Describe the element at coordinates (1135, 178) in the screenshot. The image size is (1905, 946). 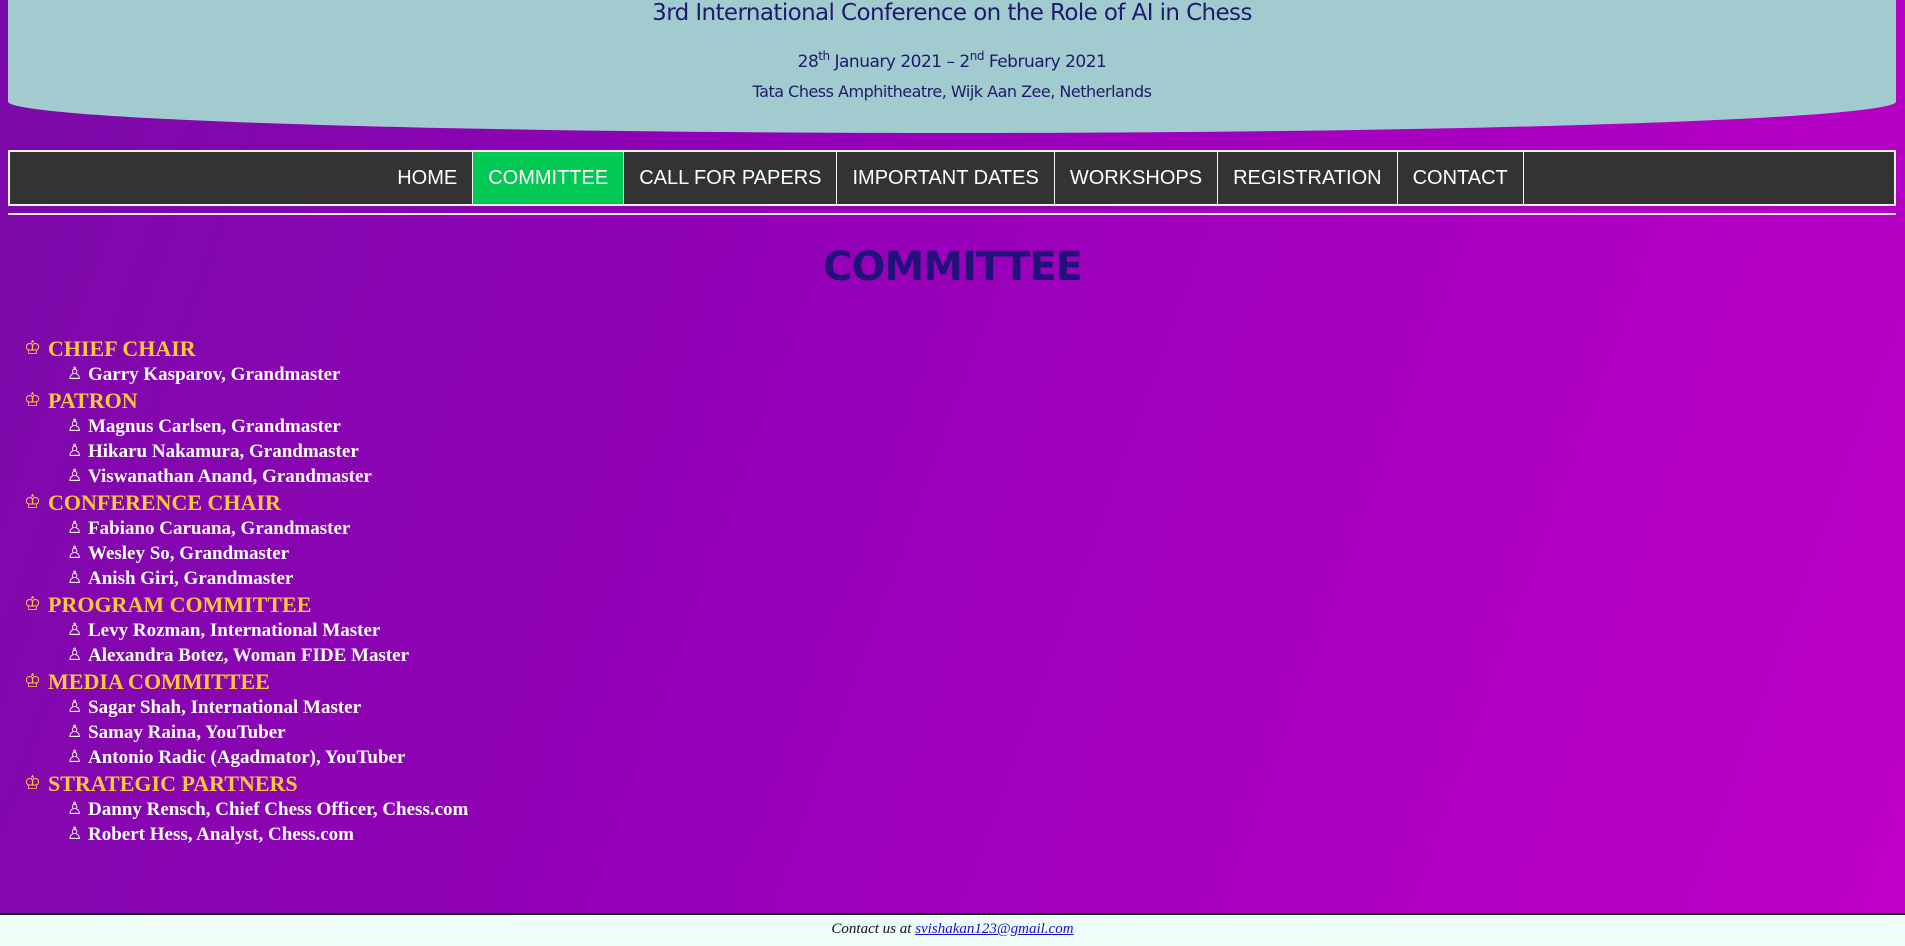
I see `nav-item-workshops: WORKSHOPS` at that location.